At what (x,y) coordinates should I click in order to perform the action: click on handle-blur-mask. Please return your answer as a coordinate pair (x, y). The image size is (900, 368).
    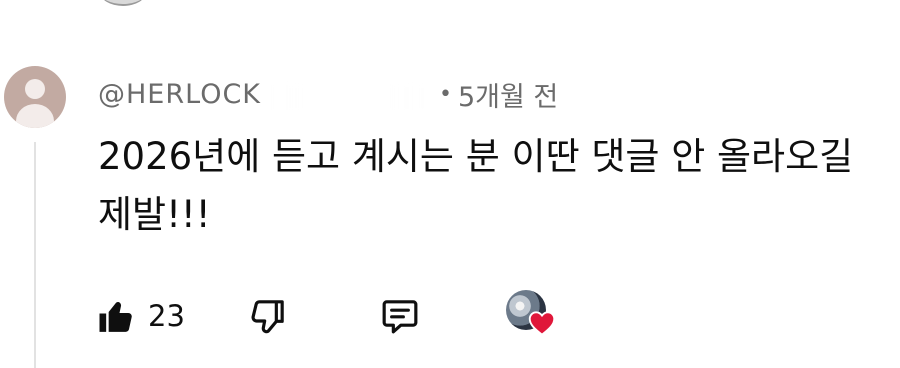
    Looking at the image, I should click on (346, 96).